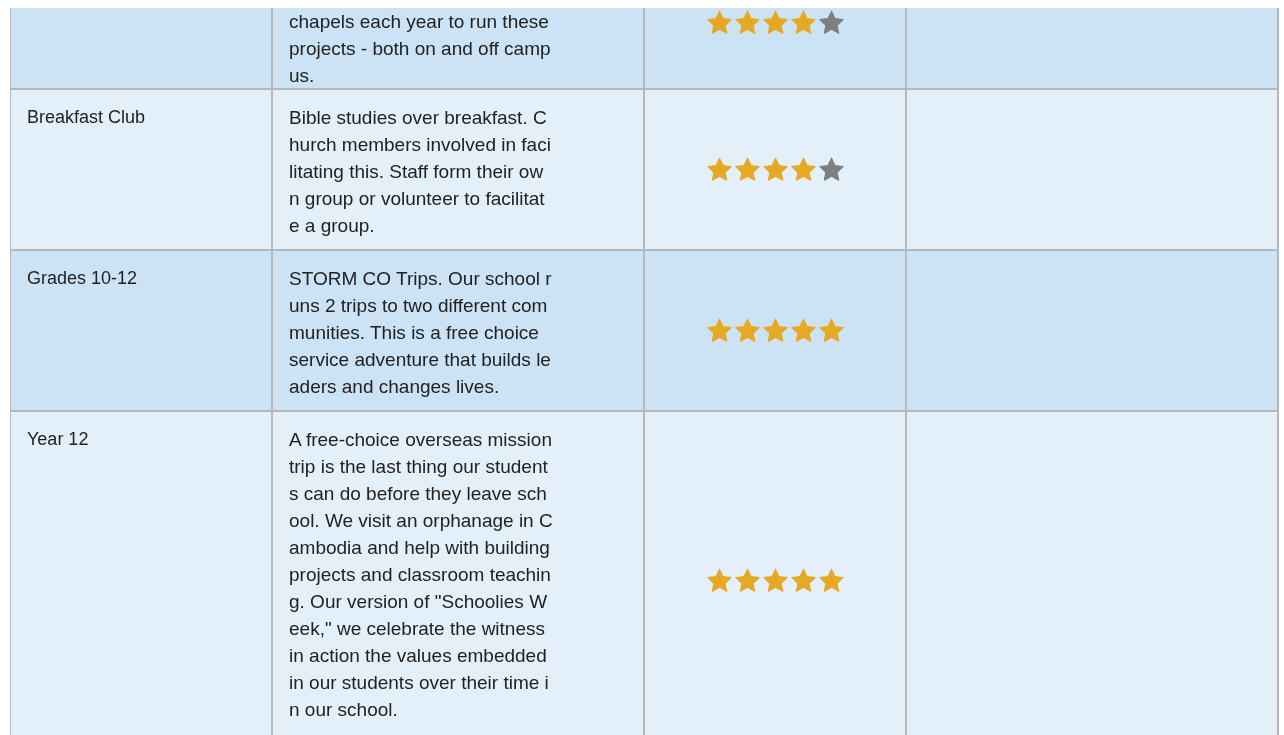 This screenshot has height=735, width=1284. I want to click on description-text: STORM CO Trips. Our school runs 2 trips to two different communities. This is a free choice service adventure that builds leaders and changes lives., so click(421, 333).